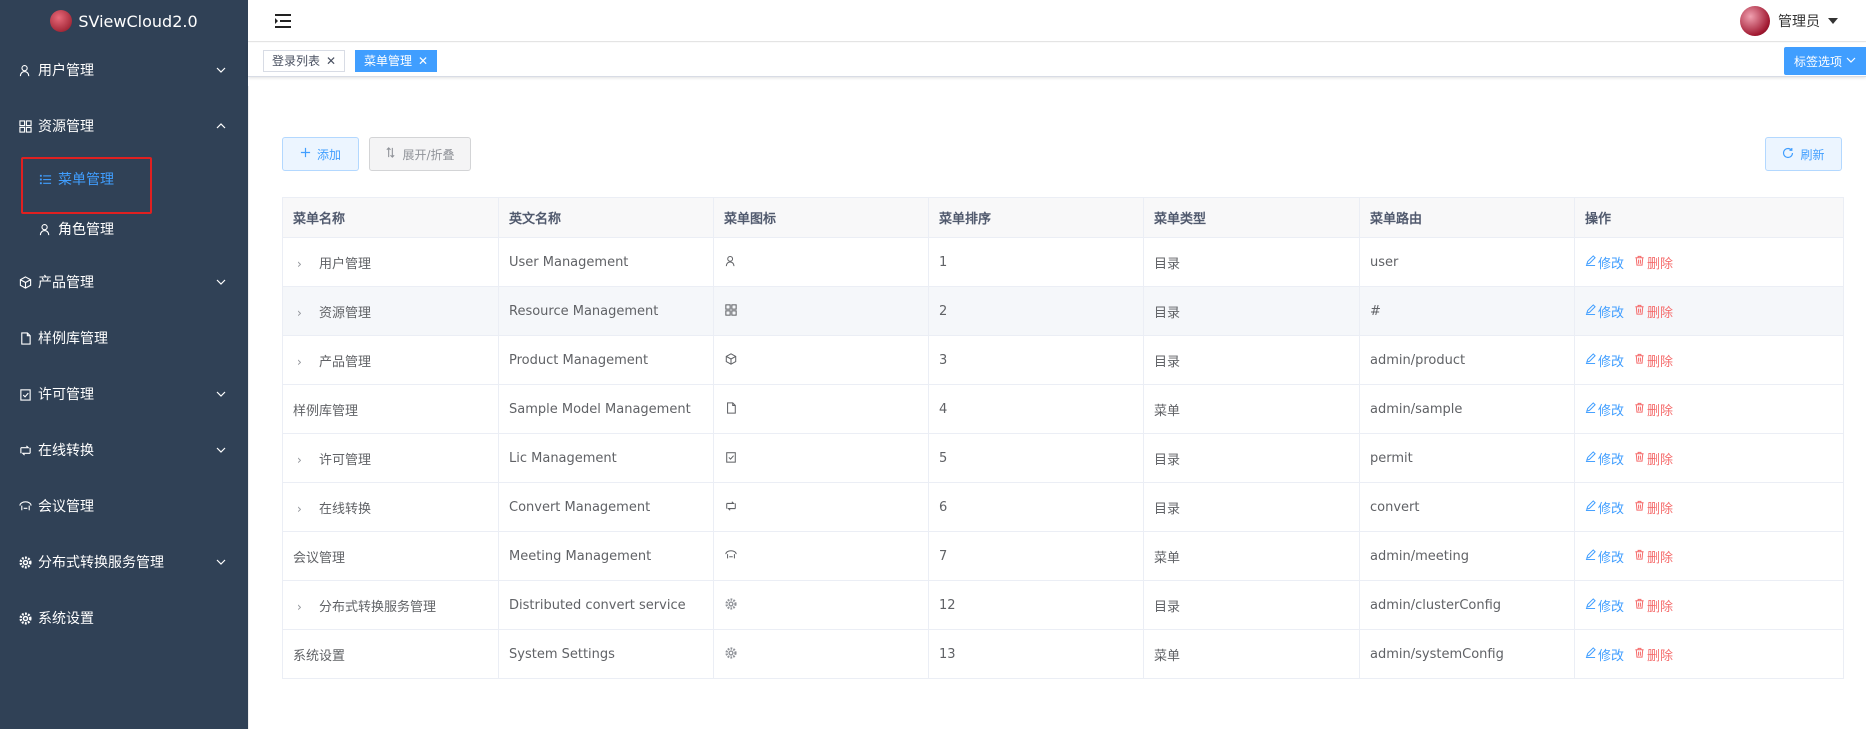 This screenshot has width=1866, height=729. What do you see at coordinates (45, 229) in the screenshot?
I see `user-icon` at bounding box center [45, 229].